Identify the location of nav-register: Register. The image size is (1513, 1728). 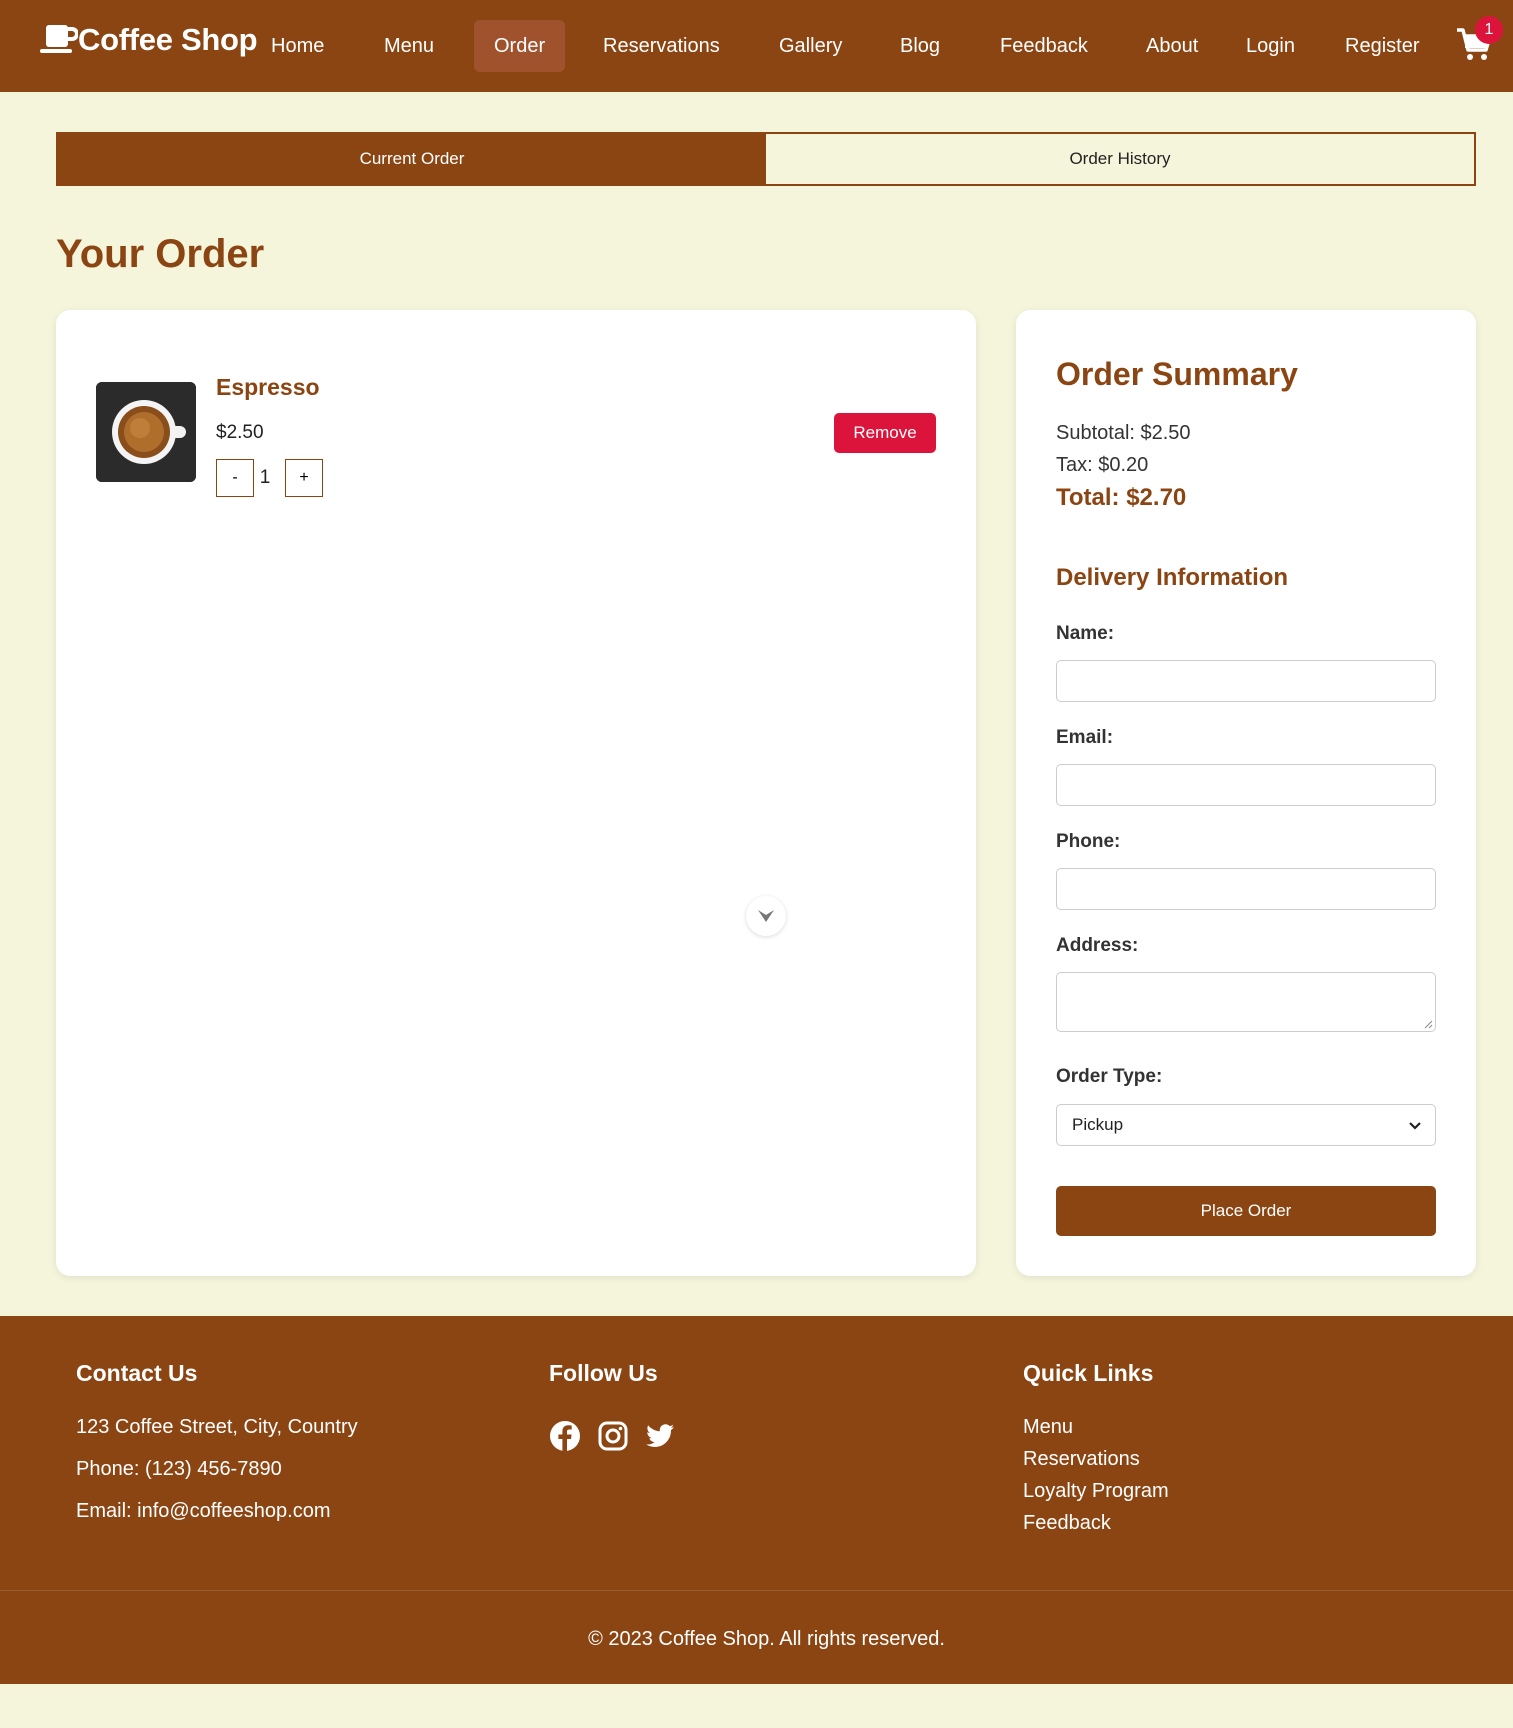
(1382, 46).